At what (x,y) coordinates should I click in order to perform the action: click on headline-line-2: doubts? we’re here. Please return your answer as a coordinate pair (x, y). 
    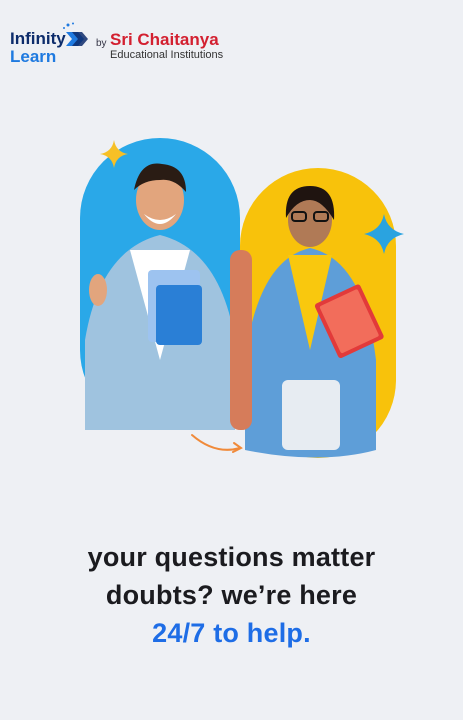
    Looking at the image, I should click on (231, 595).